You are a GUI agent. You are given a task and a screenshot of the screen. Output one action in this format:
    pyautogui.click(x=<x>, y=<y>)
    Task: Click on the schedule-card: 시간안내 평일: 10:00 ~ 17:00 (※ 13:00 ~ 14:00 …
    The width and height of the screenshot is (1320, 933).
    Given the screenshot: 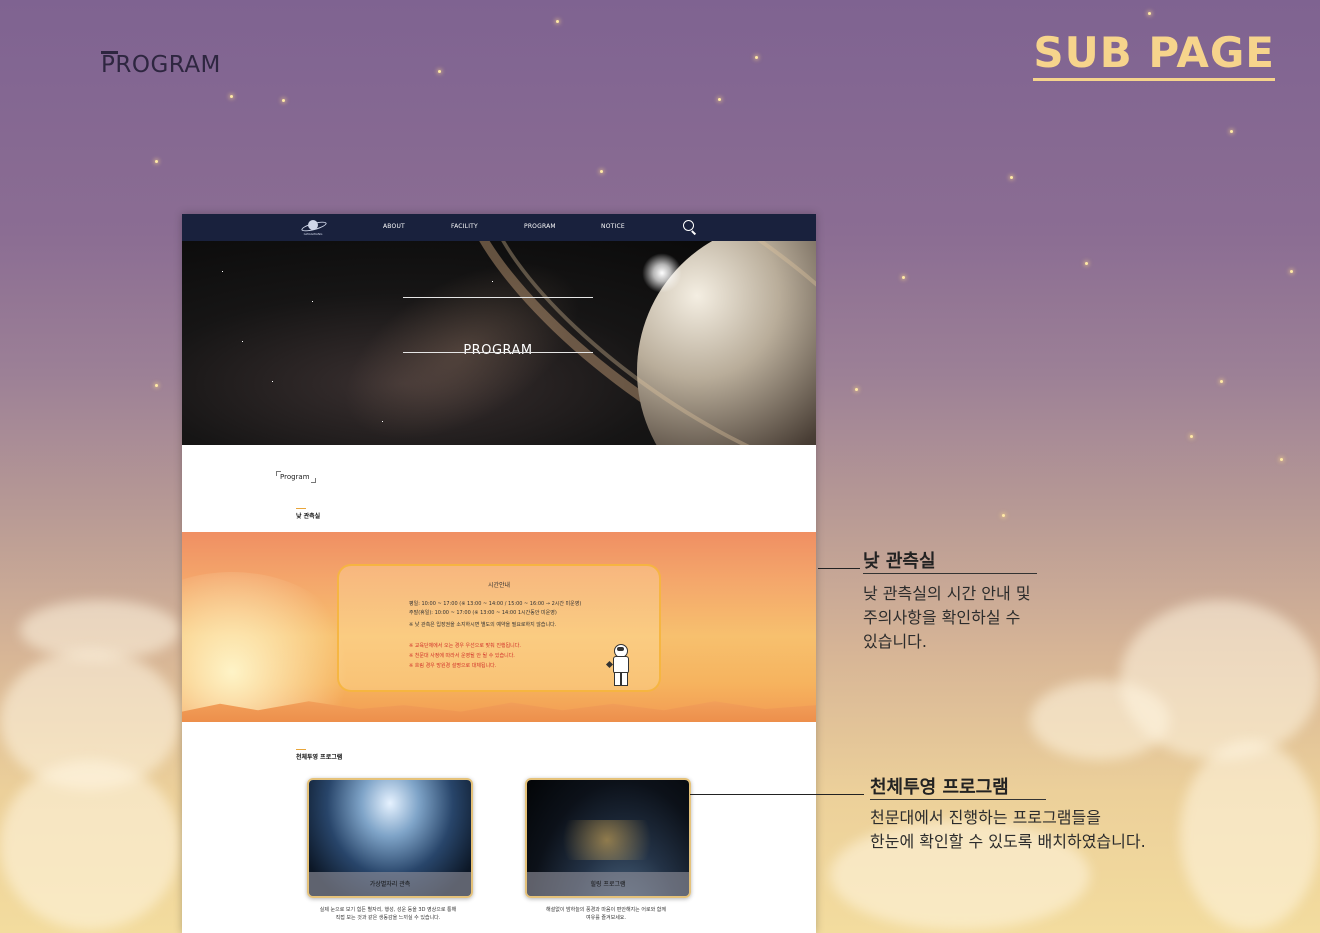 What is the action you would take?
    pyautogui.click(x=499, y=628)
    